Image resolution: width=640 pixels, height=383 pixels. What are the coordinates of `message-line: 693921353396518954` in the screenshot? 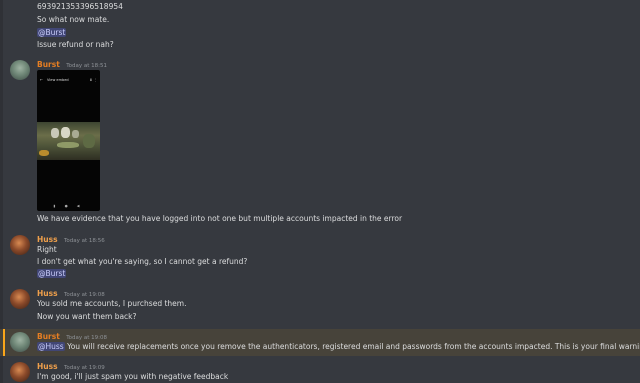 It's located at (80, 6).